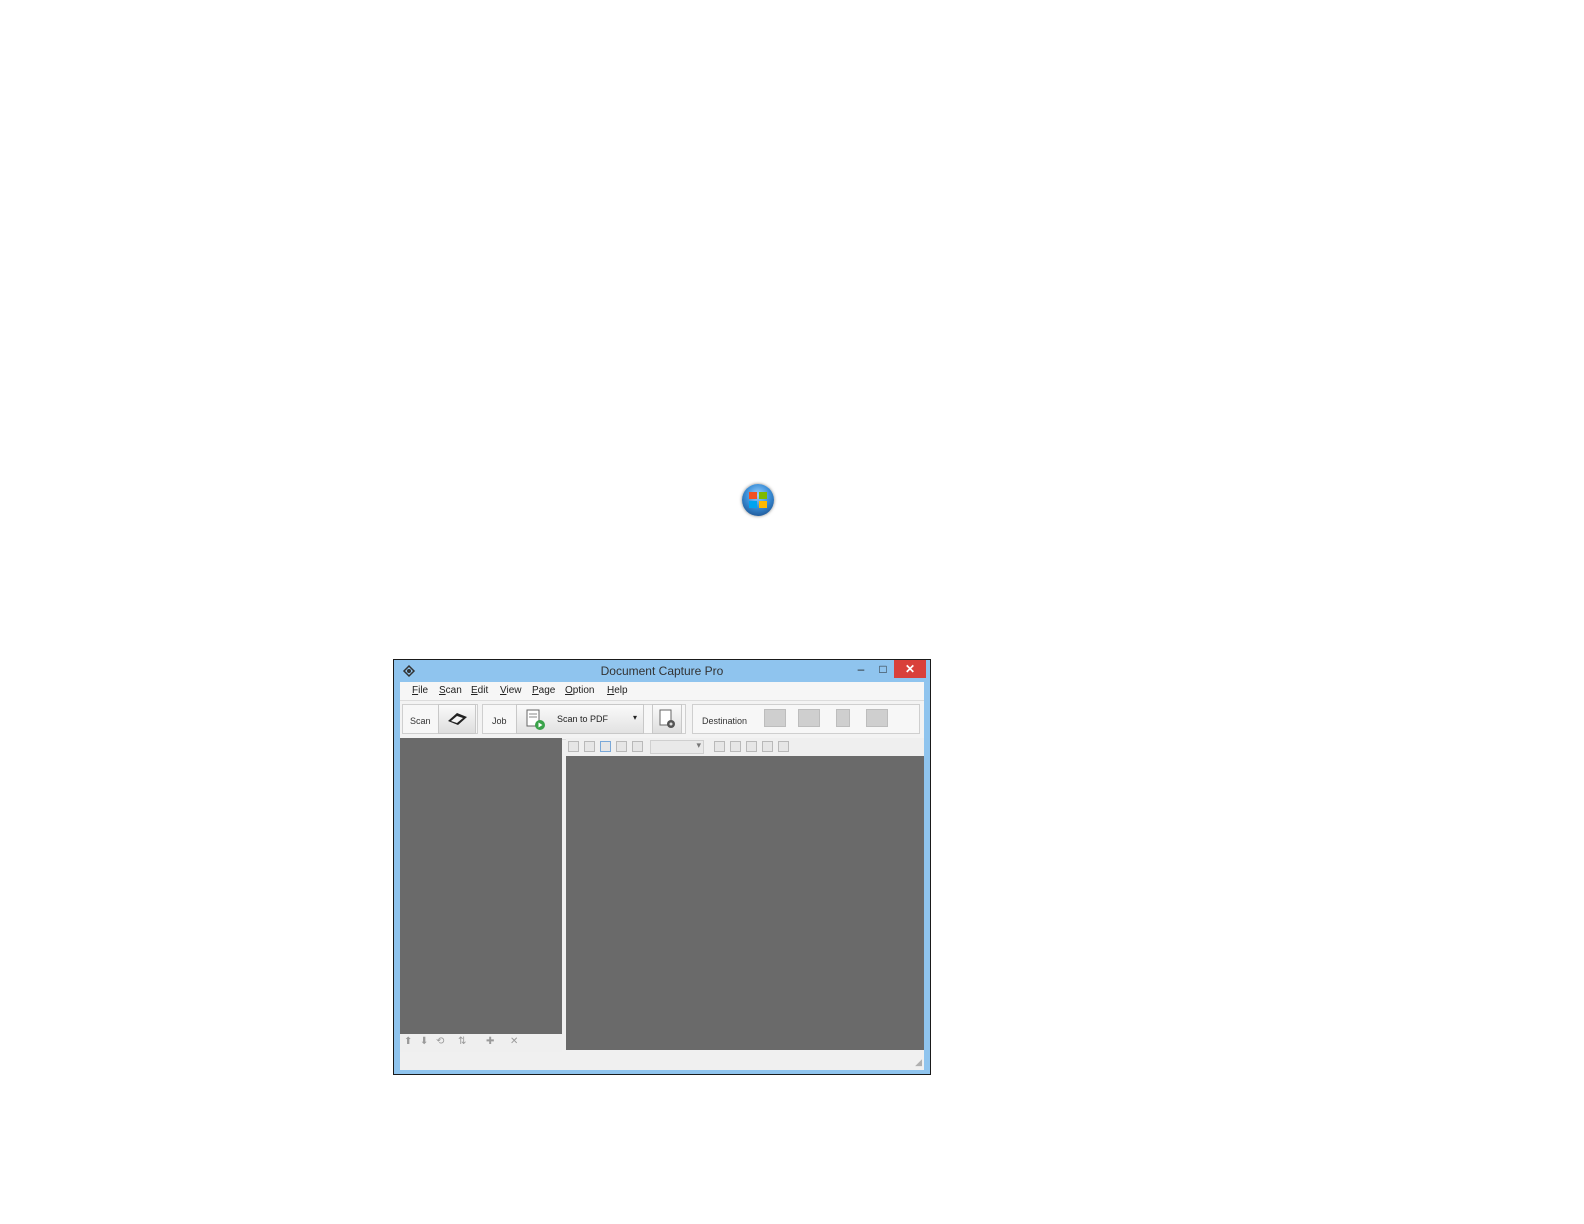 The image size is (1584, 1224). Describe the element at coordinates (420, 690) in the screenshot. I see `menu-file: File` at that location.